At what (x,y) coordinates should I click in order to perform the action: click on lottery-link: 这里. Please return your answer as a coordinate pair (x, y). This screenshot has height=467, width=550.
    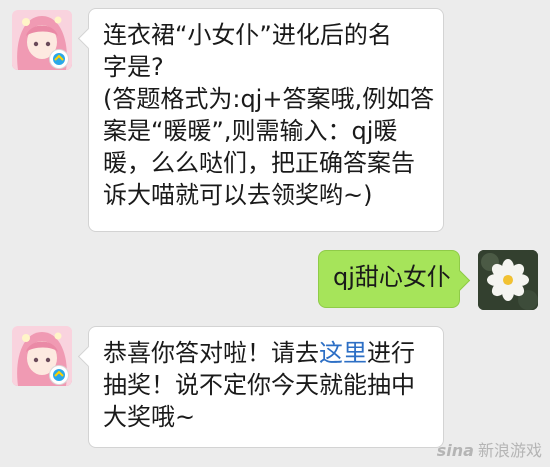
    Looking at the image, I should click on (343, 353).